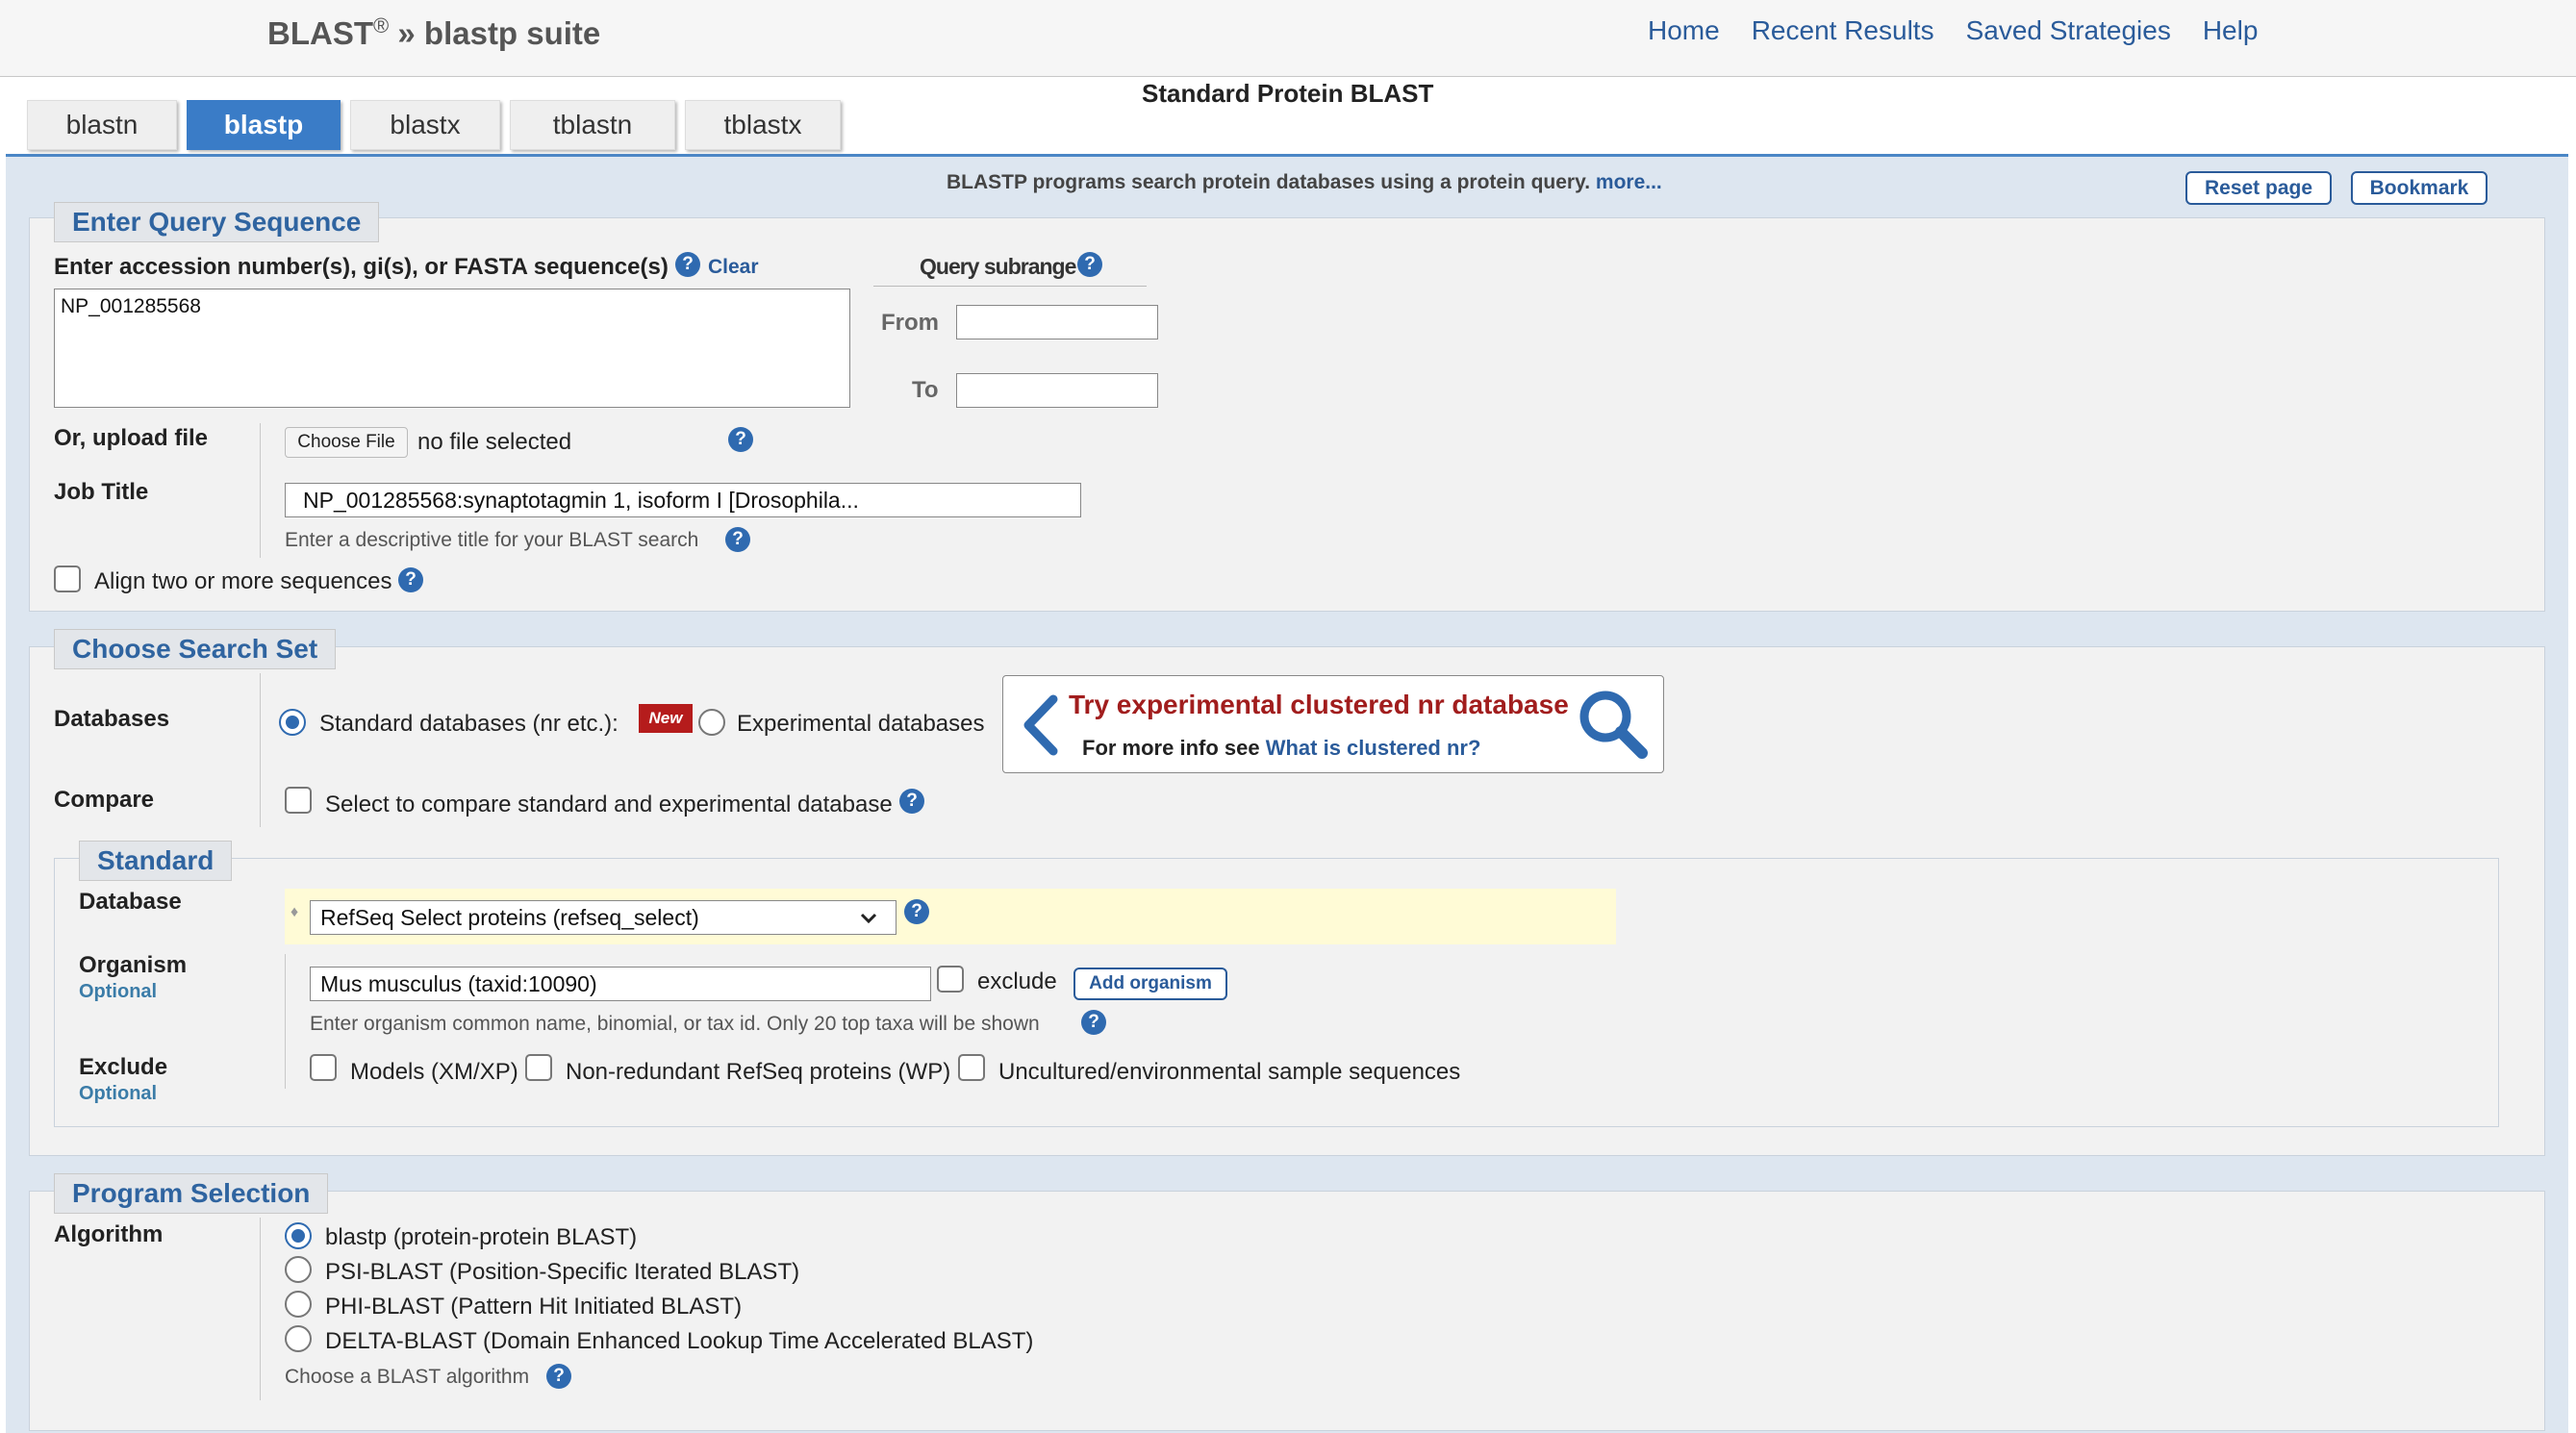 The image size is (2576, 1433). What do you see at coordinates (1843, 30) in the screenshot?
I see `nav-recent-results-link: Recent Results` at bounding box center [1843, 30].